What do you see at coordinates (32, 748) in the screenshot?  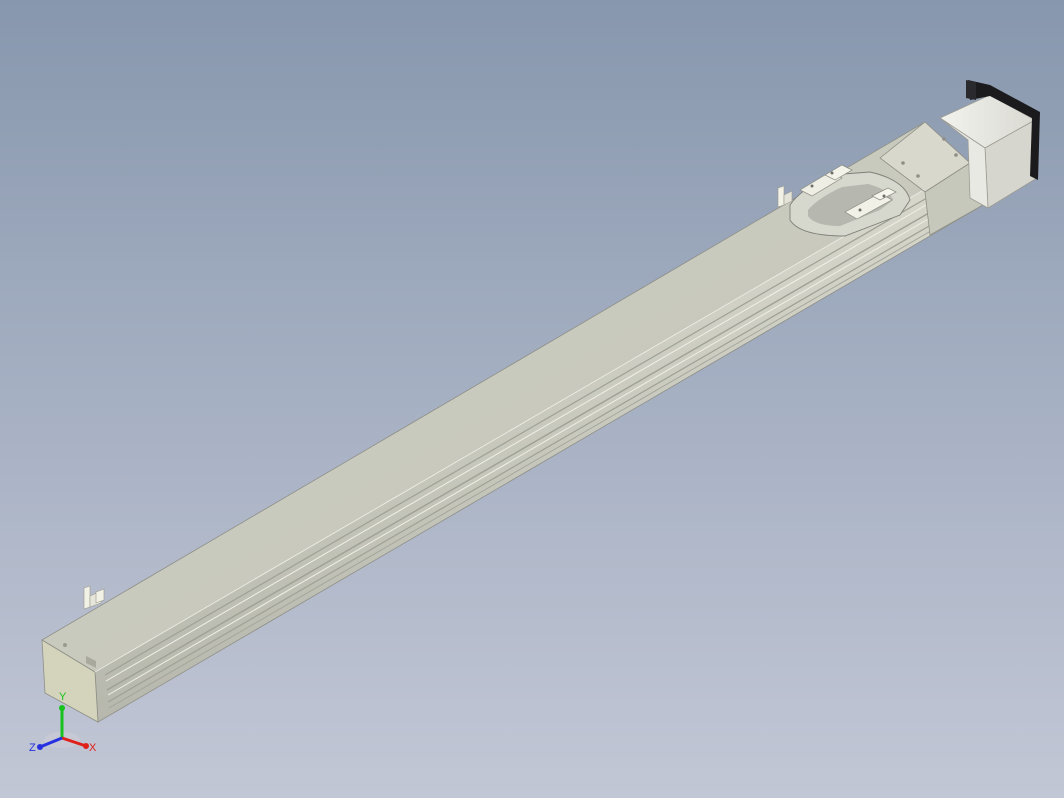 I see `triad-z-label: Z` at bounding box center [32, 748].